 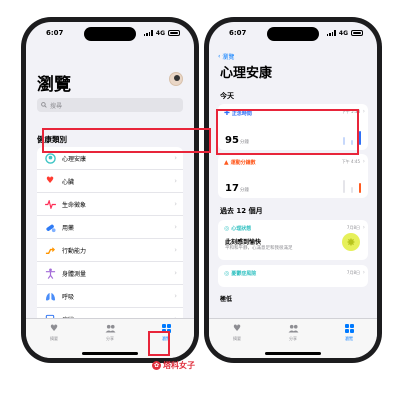 I want to click on pleasant-star-icon: ✸, so click(x=351, y=242).